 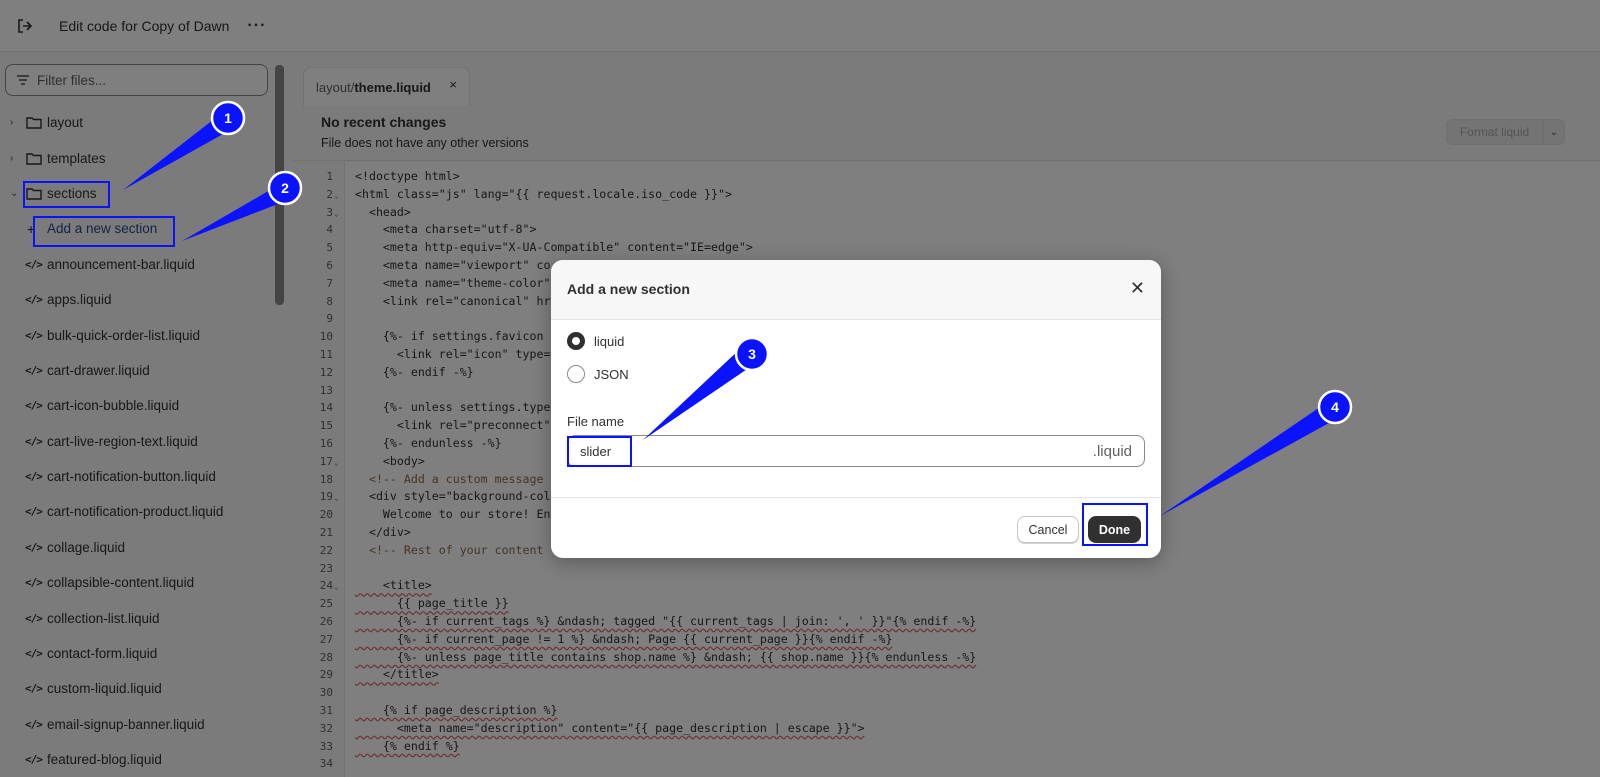 I want to click on callout-badge-4: 4, so click(x=1335, y=407).